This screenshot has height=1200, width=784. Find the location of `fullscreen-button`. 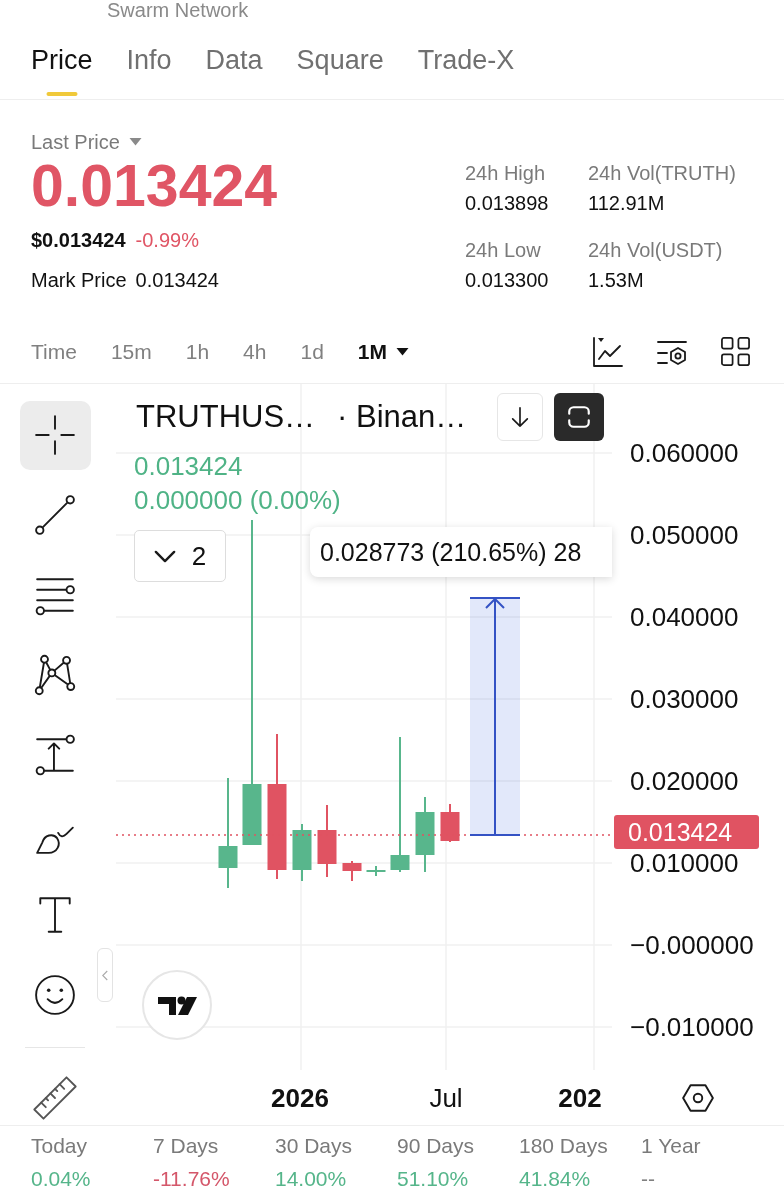

fullscreen-button is located at coordinates (579, 417).